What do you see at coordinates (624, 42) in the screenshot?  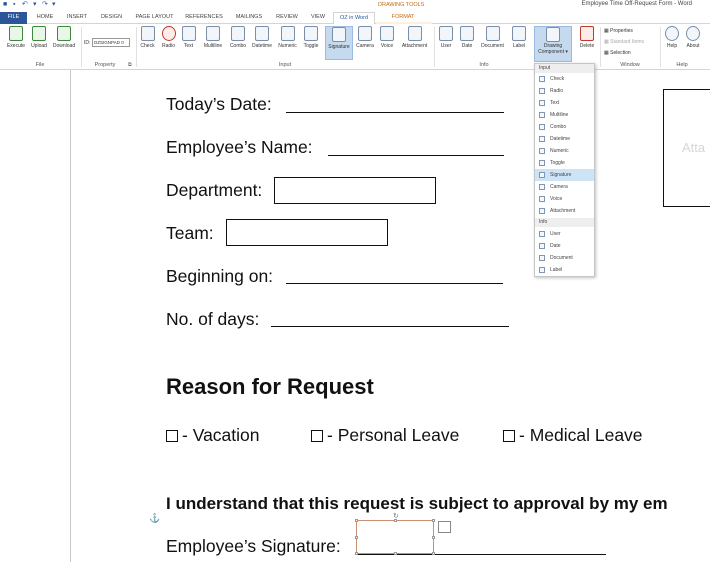 I see `standard-items-button: ▦ Standard Items` at bounding box center [624, 42].